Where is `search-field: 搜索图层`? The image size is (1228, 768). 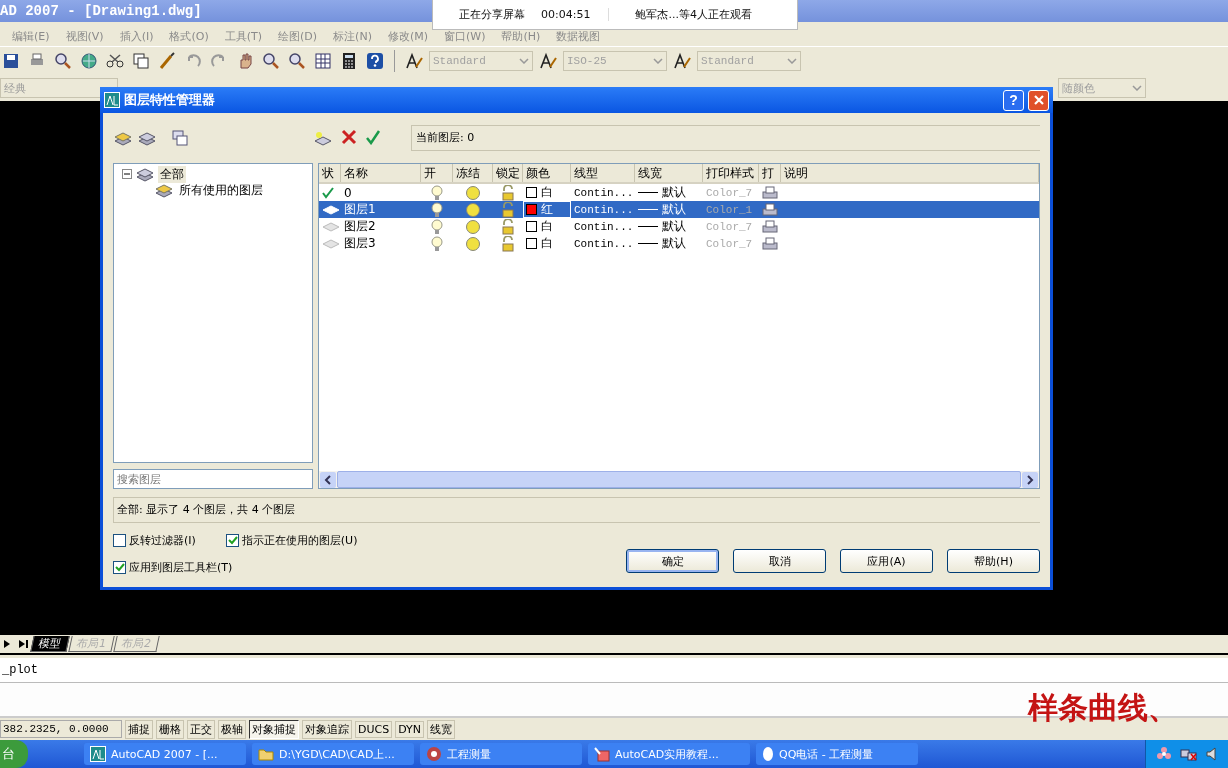
search-field: 搜索图层 is located at coordinates (213, 479).